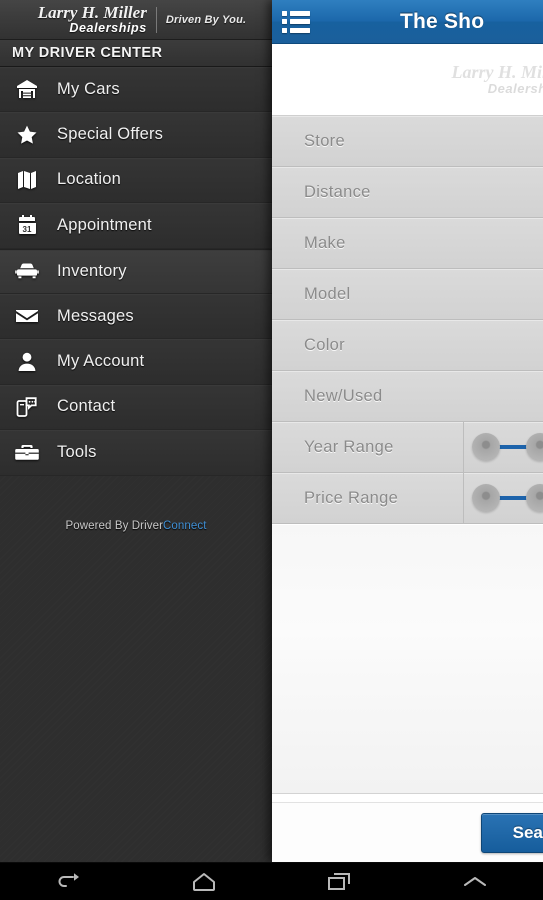 The height and width of the screenshot is (900, 543). Describe the element at coordinates (77, 451) in the screenshot. I see `sidebar-item-label: Tools` at that location.